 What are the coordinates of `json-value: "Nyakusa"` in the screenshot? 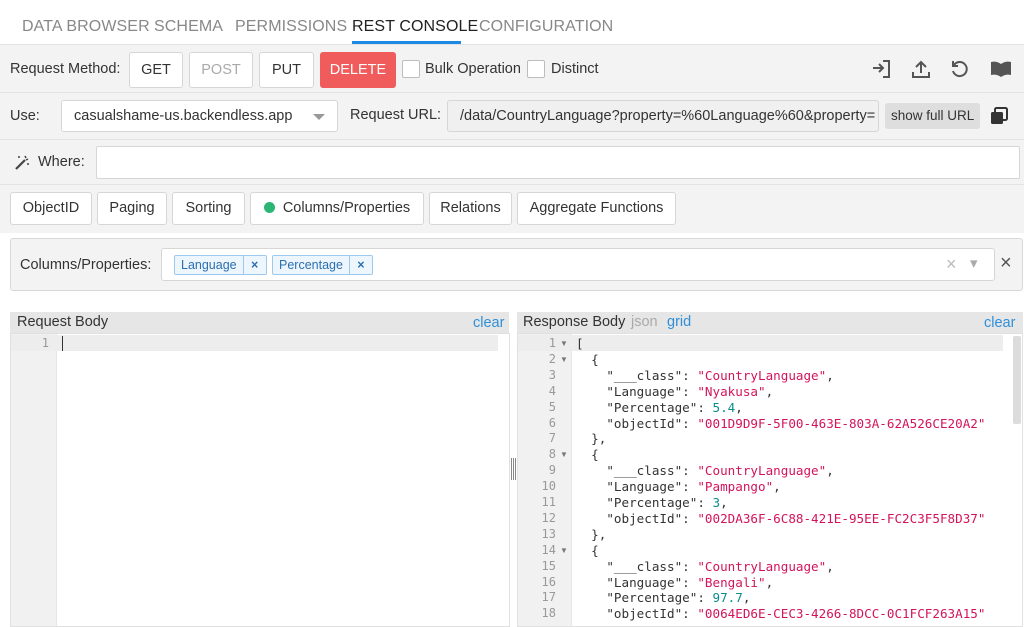 It's located at (731, 391).